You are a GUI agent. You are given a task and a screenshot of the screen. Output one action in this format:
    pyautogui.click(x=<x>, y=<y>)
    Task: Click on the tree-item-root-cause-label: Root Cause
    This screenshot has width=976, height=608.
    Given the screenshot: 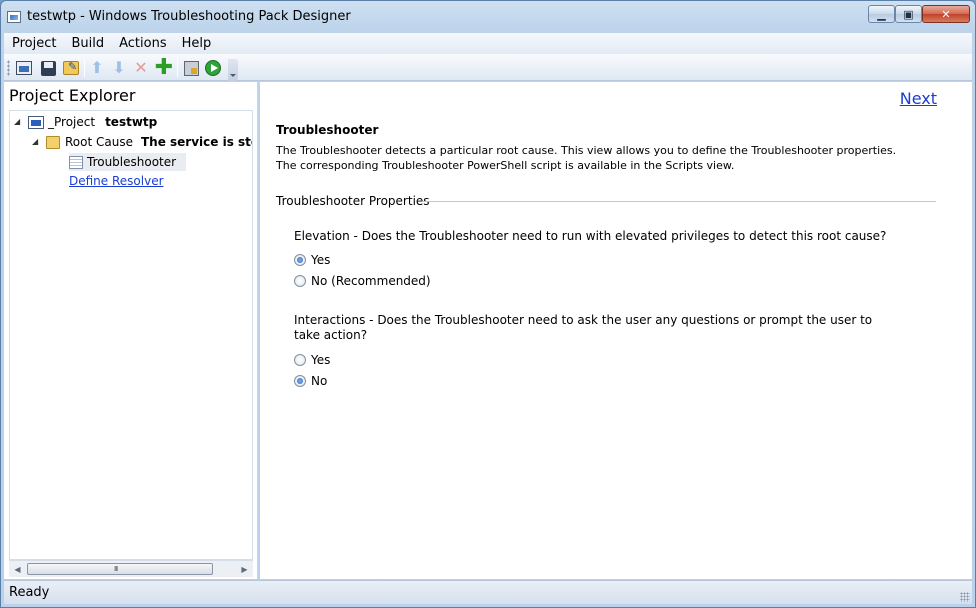 What is the action you would take?
    pyautogui.click(x=99, y=142)
    